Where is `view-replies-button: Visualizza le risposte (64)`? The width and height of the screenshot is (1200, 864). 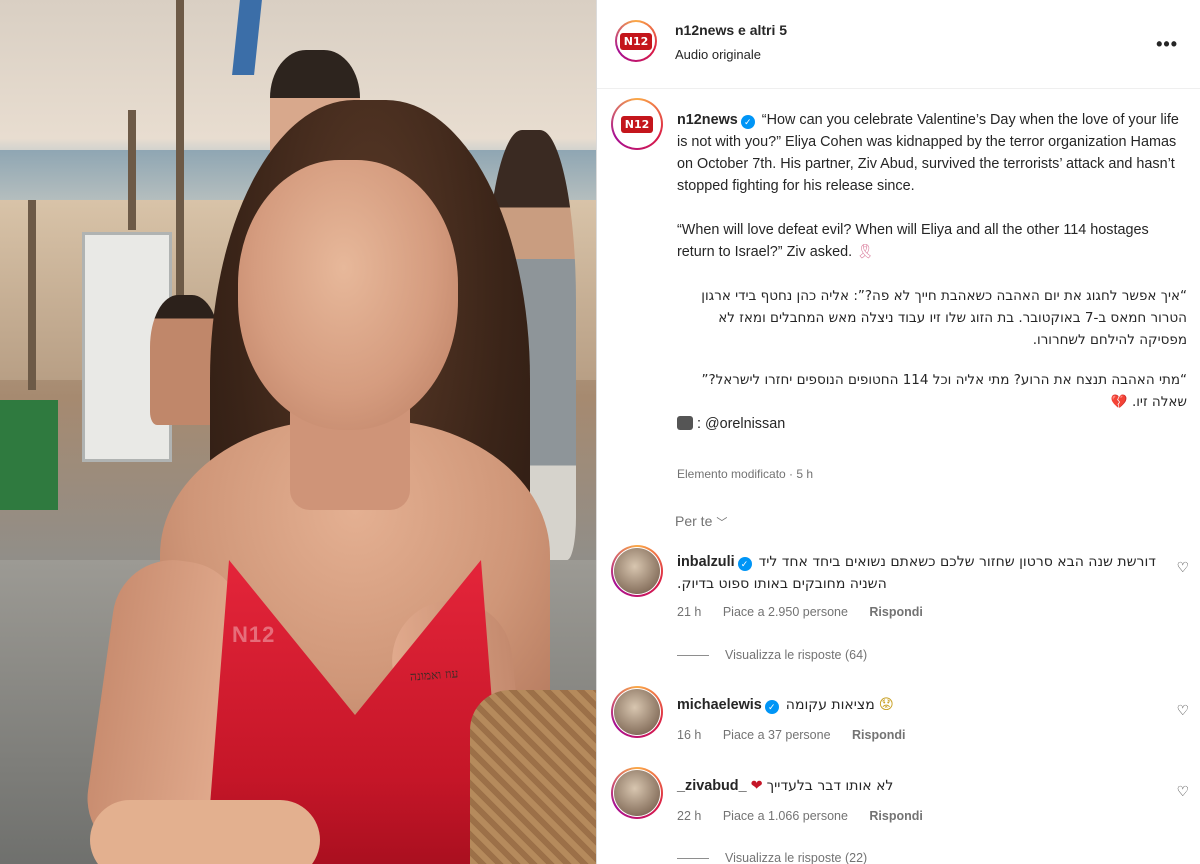 view-replies-button: Visualizza le risposte (64) is located at coordinates (772, 655).